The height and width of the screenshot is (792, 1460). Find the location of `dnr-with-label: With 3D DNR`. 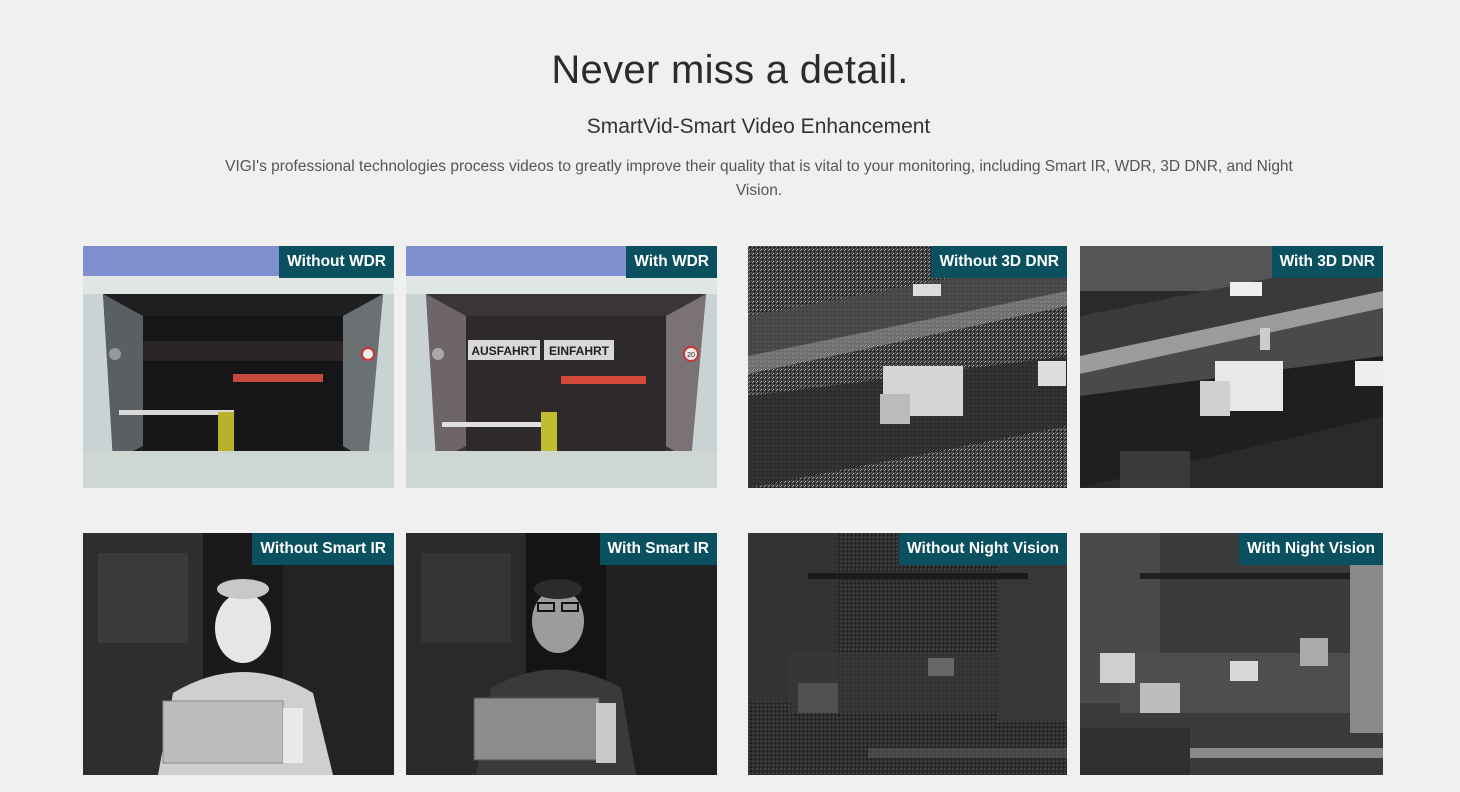

dnr-with-label: With 3D DNR is located at coordinates (1327, 262).